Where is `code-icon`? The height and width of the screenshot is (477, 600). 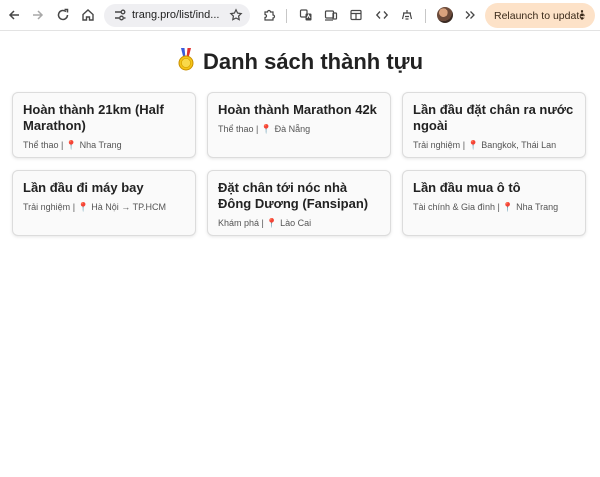
code-icon is located at coordinates (382, 15).